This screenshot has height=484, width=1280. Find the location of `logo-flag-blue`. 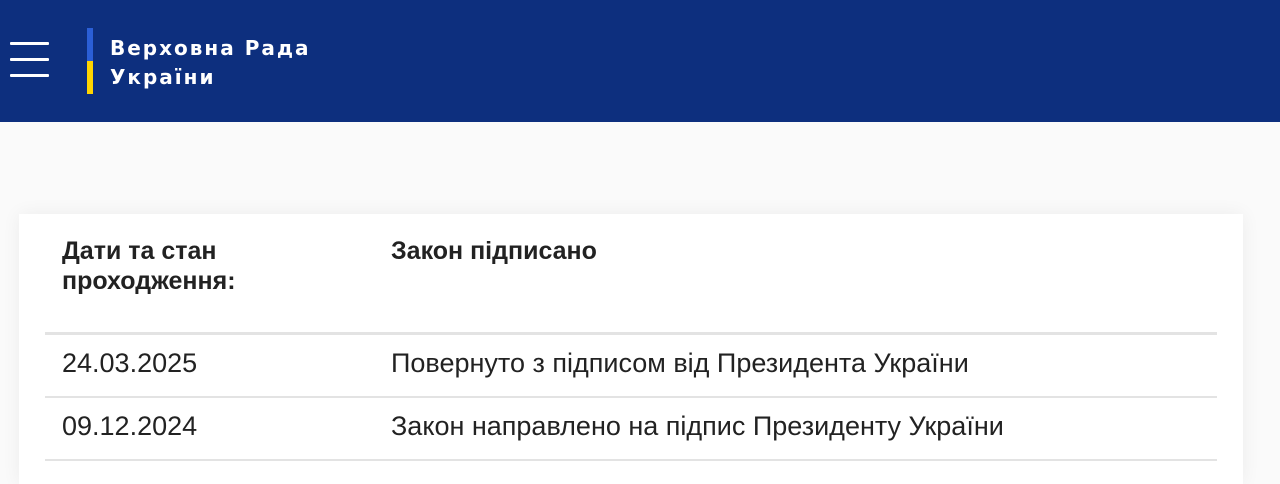

logo-flag-blue is located at coordinates (90, 44).